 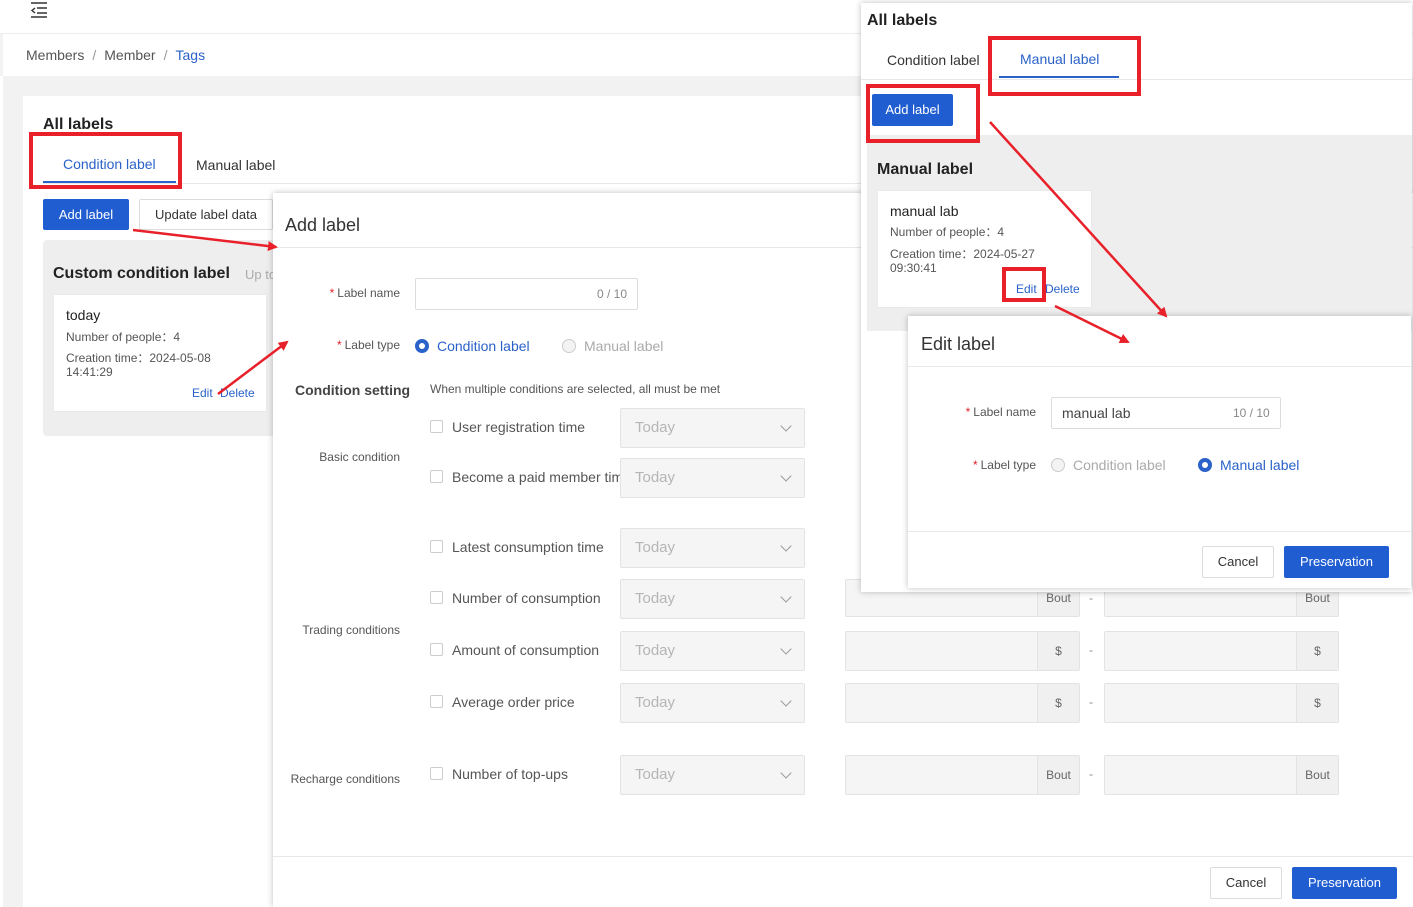 What do you see at coordinates (436, 546) in the screenshot?
I see `checkbox-latest-consumption-time` at bounding box center [436, 546].